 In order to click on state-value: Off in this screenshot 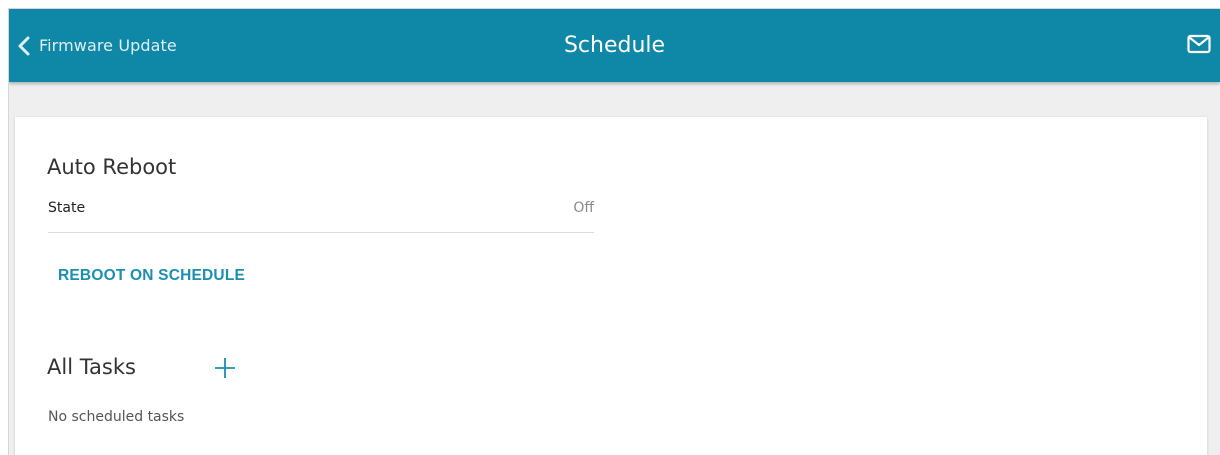, I will do `click(583, 208)`.